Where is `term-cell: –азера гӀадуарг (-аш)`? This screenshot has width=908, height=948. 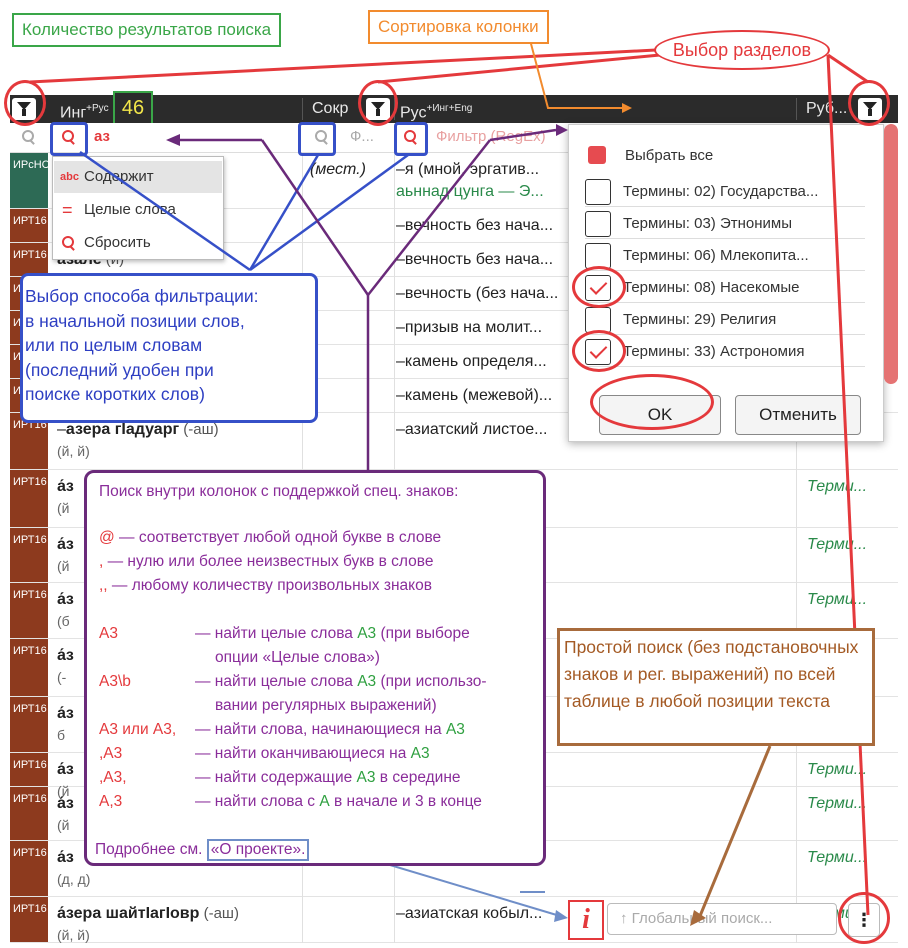 term-cell: –азера гӀадуарг (-аш) is located at coordinates (138, 430).